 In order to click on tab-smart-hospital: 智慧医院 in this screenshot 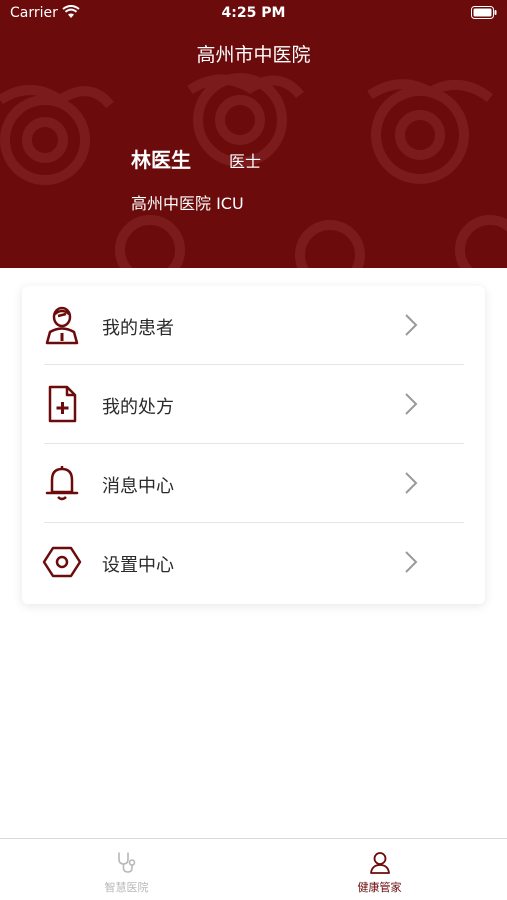, I will do `click(126, 869)`.